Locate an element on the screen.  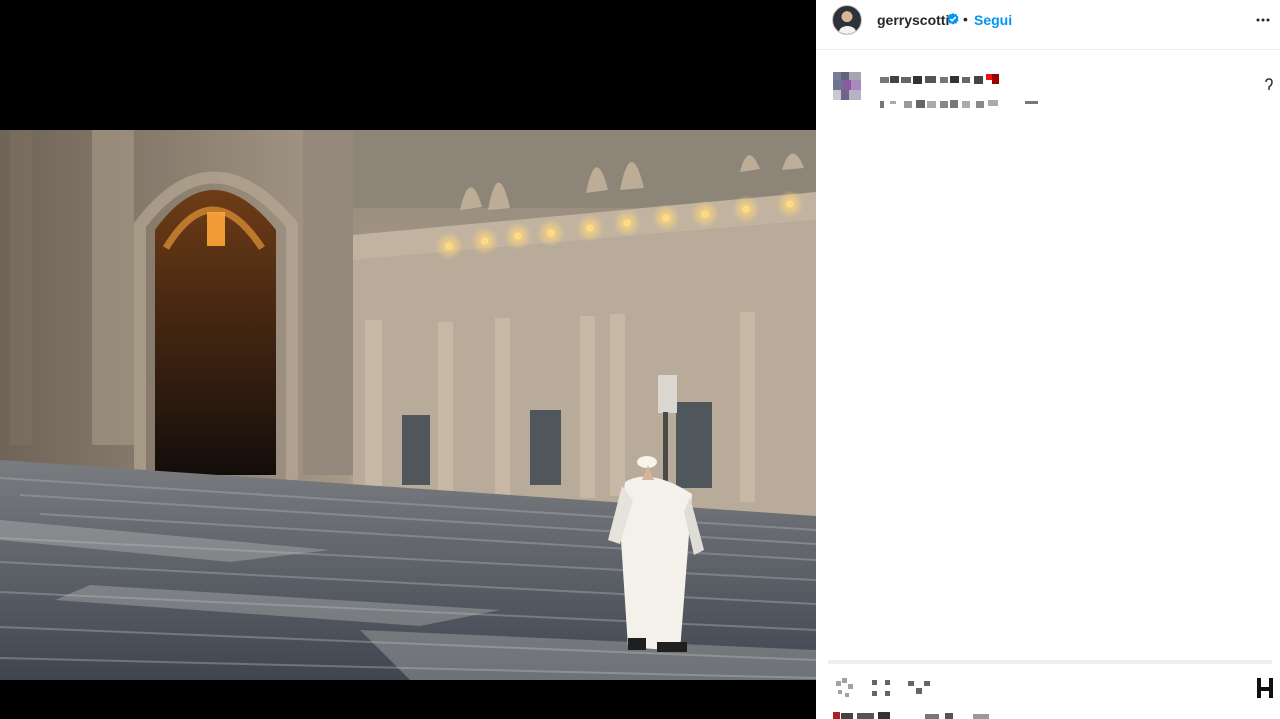
caption-body-pixelated is located at coordinates (959, 103).